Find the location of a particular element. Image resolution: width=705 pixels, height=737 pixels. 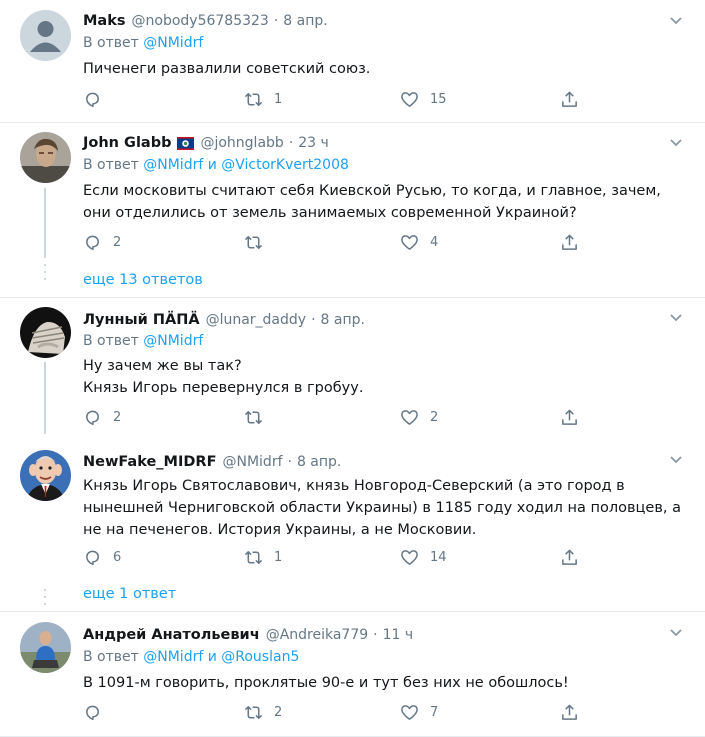

display-name: NewFake_MIDRF is located at coordinates (149, 462).